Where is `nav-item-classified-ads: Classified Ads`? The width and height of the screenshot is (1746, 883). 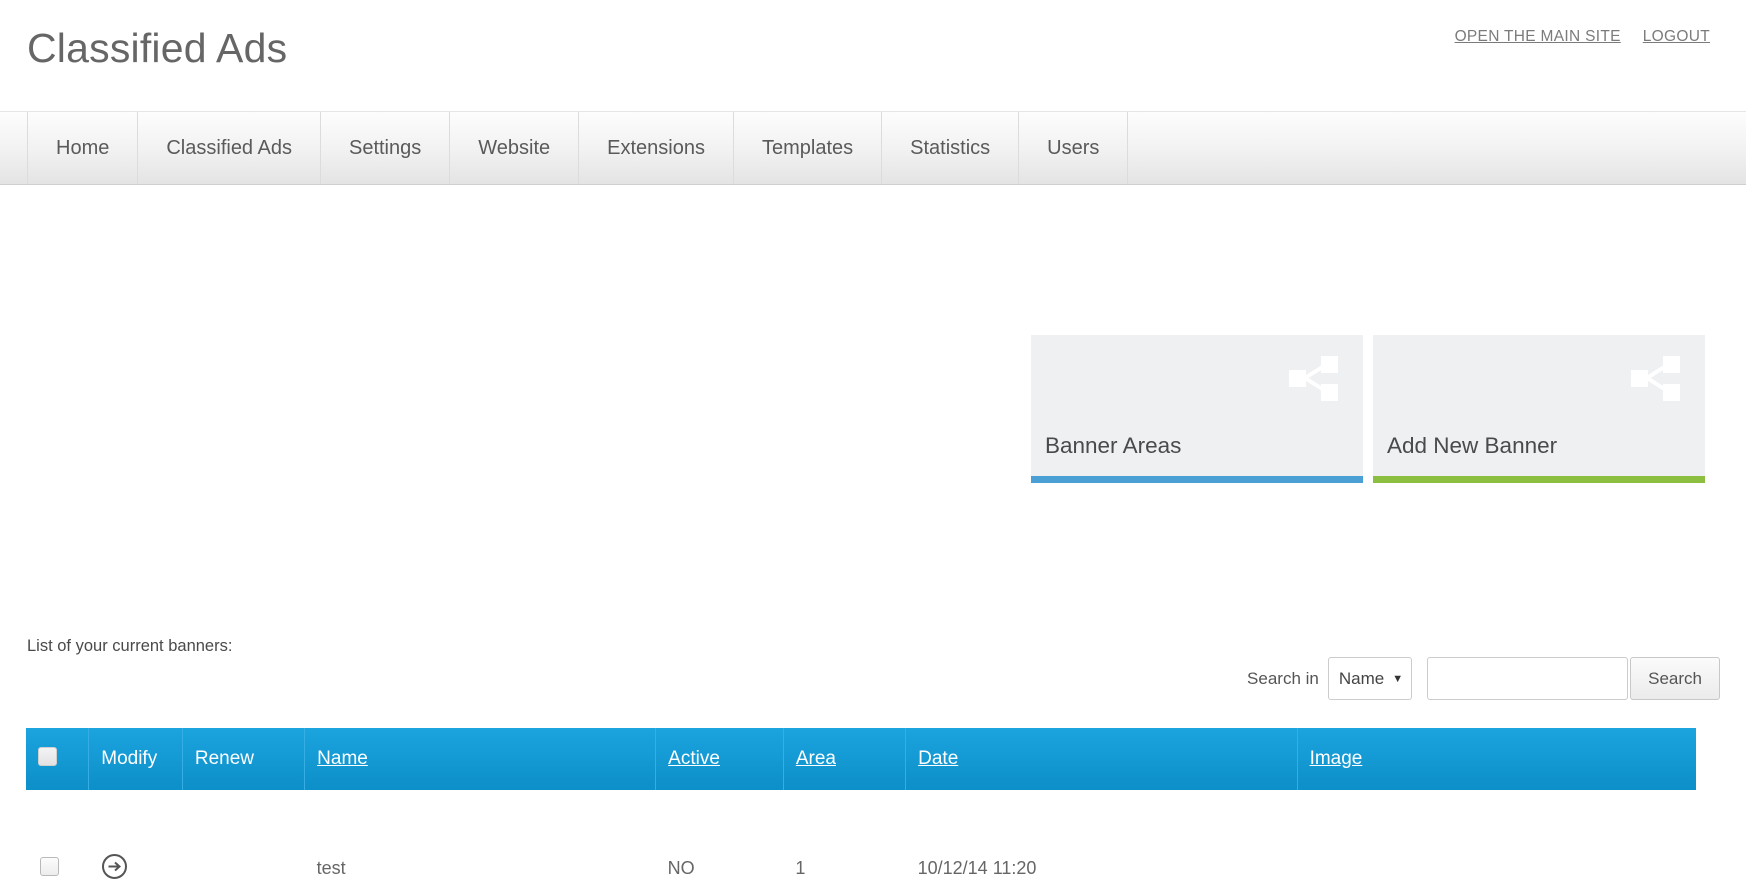 nav-item-classified-ads: Classified Ads is located at coordinates (228, 148).